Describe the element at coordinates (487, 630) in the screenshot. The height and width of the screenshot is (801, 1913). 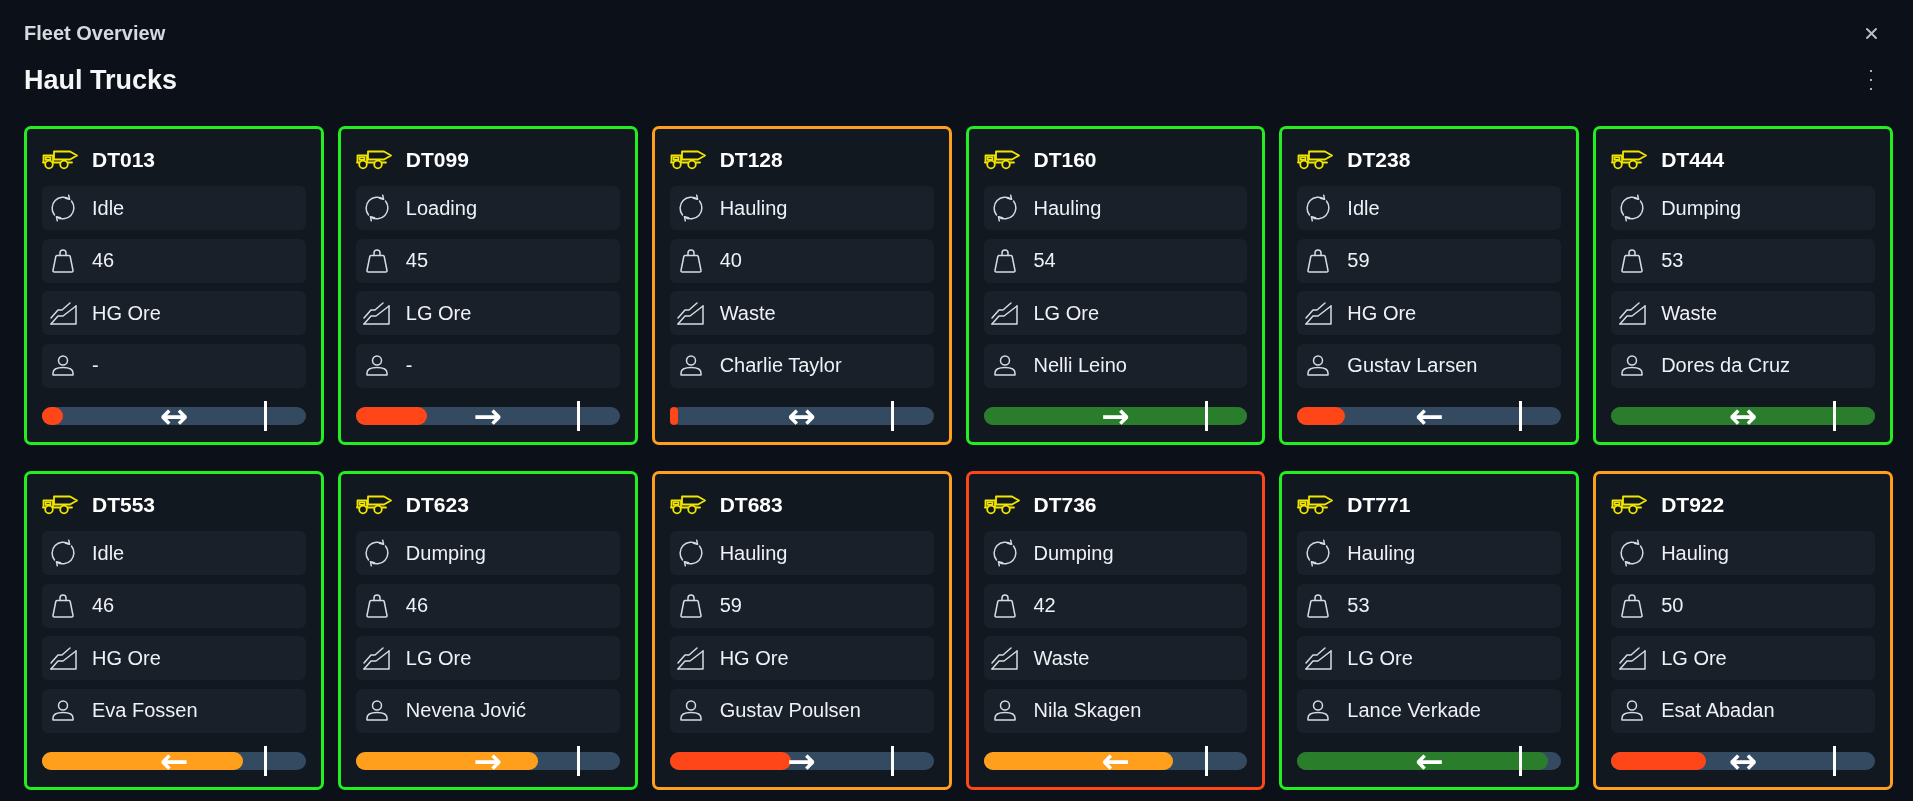
I see `truck-card: DT623 Dumping 46 LG Ore Nevena Jović →` at that location.